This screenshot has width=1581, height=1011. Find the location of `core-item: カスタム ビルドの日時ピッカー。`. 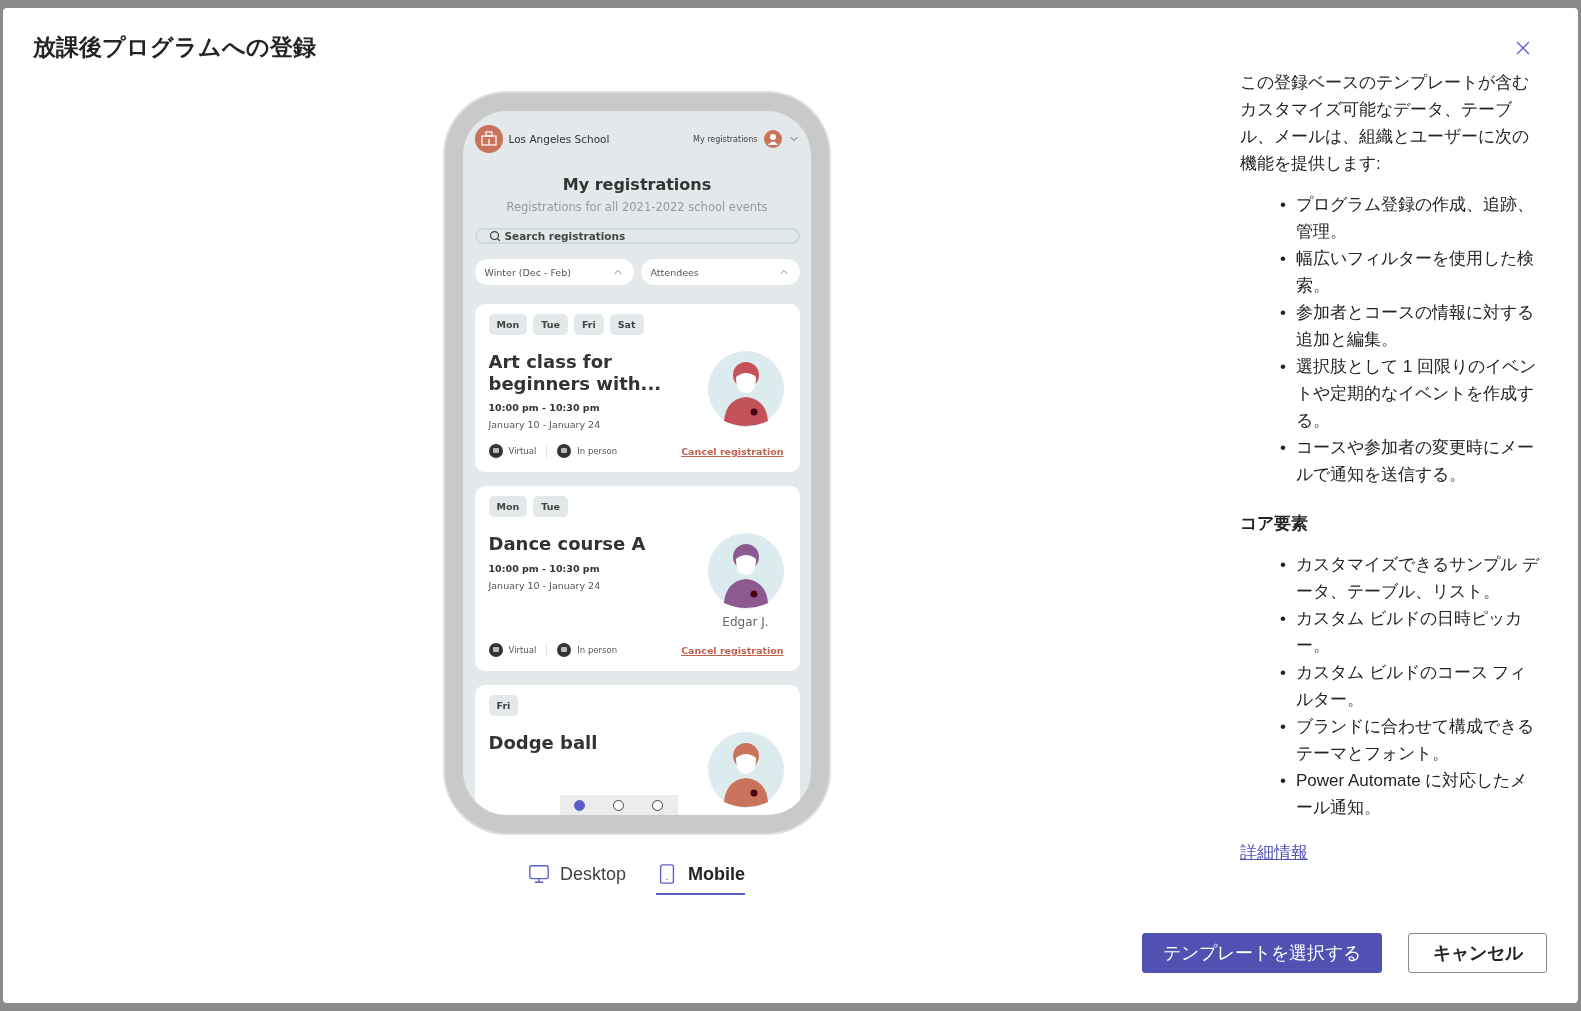

core-item: カスタム ビルドの日時ピッカー。 is located at coordinates (1409, 632).